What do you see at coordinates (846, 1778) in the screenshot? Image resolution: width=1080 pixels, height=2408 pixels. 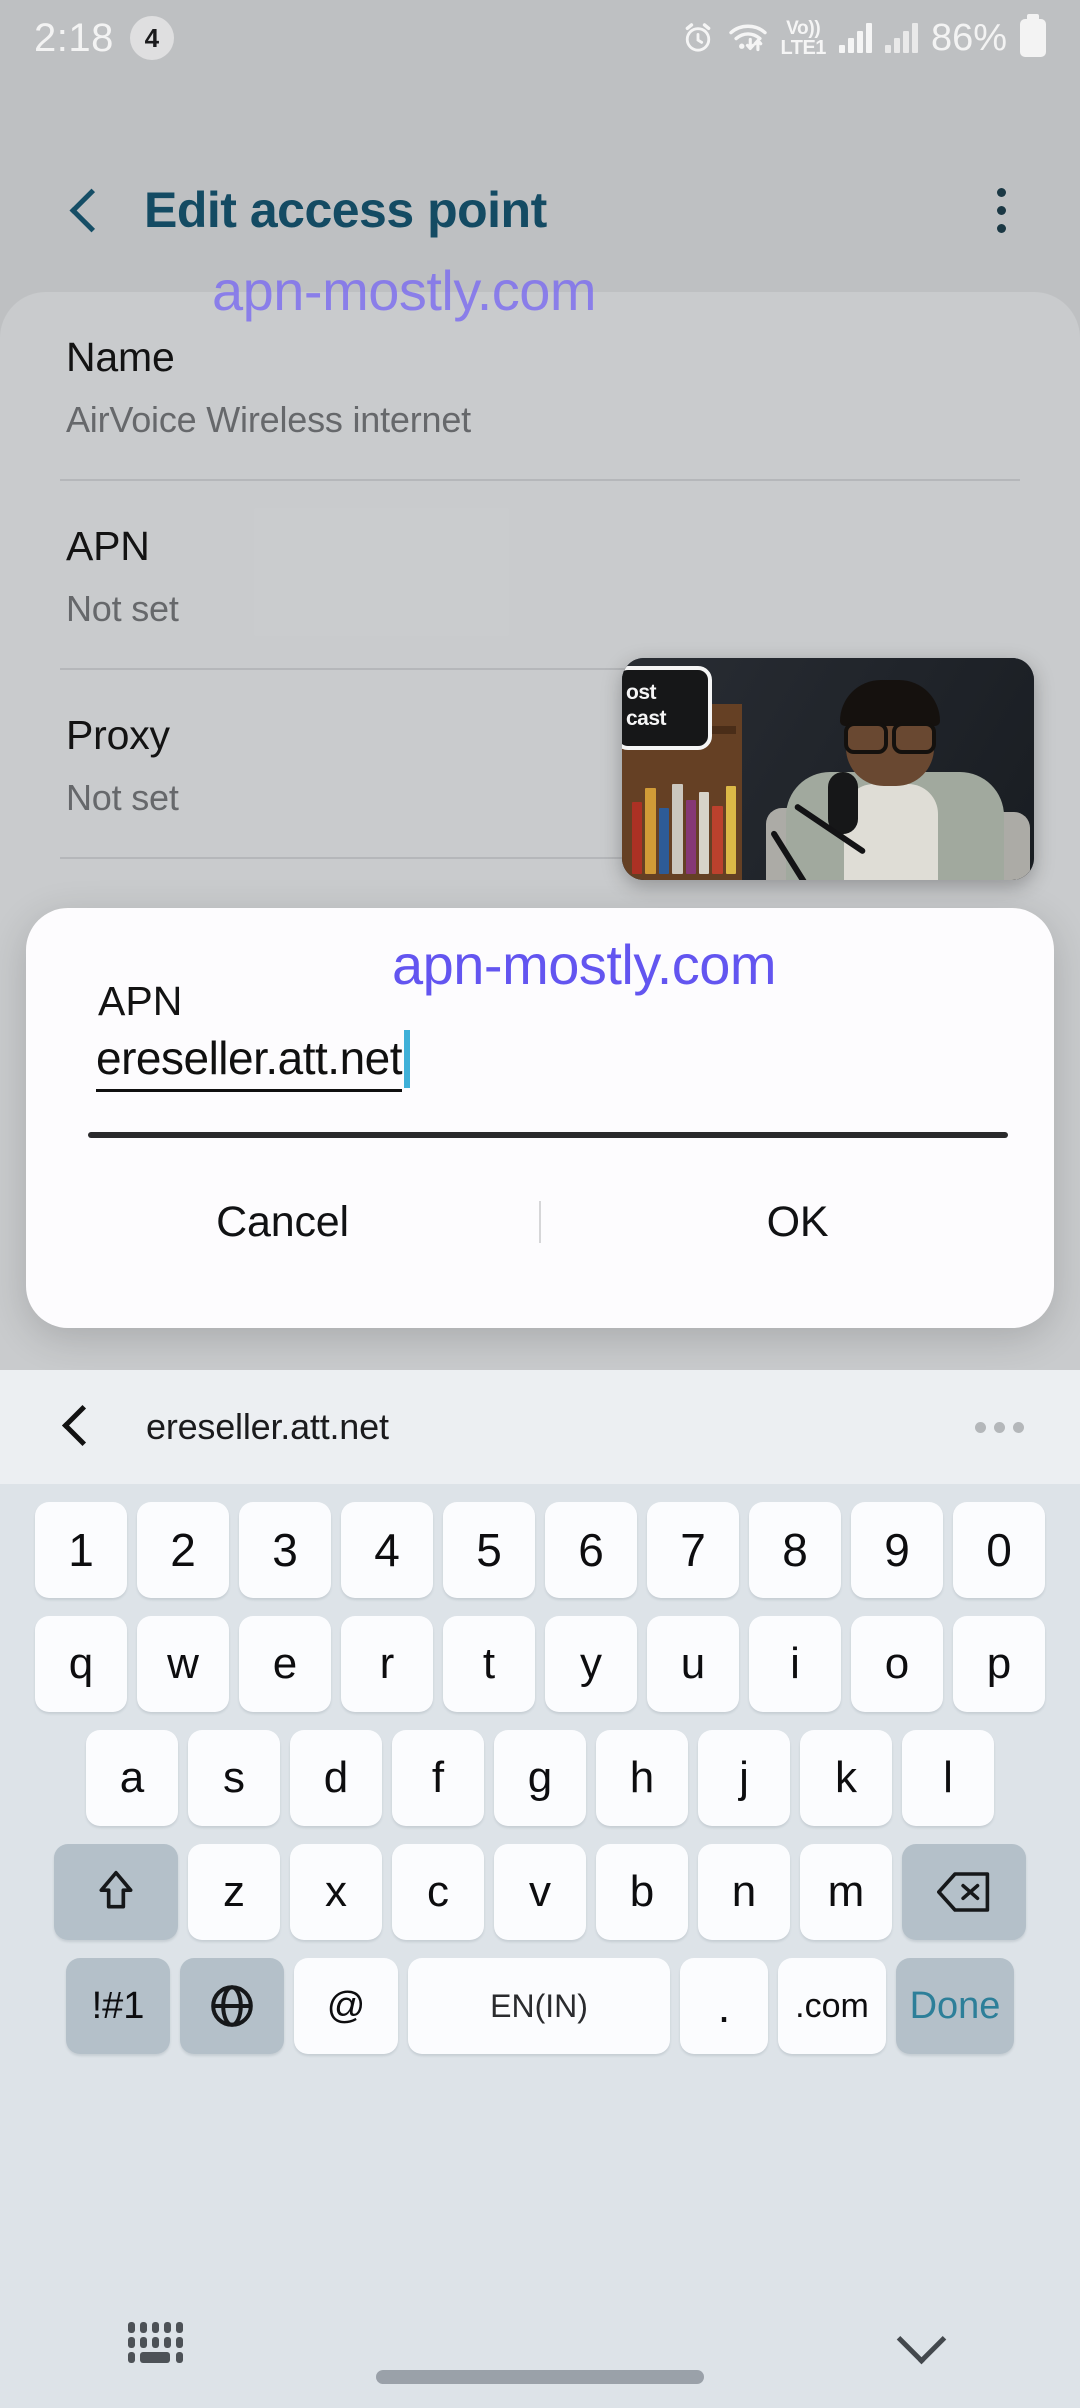 I see `key-k: k` at bounding box center [846, 1778].